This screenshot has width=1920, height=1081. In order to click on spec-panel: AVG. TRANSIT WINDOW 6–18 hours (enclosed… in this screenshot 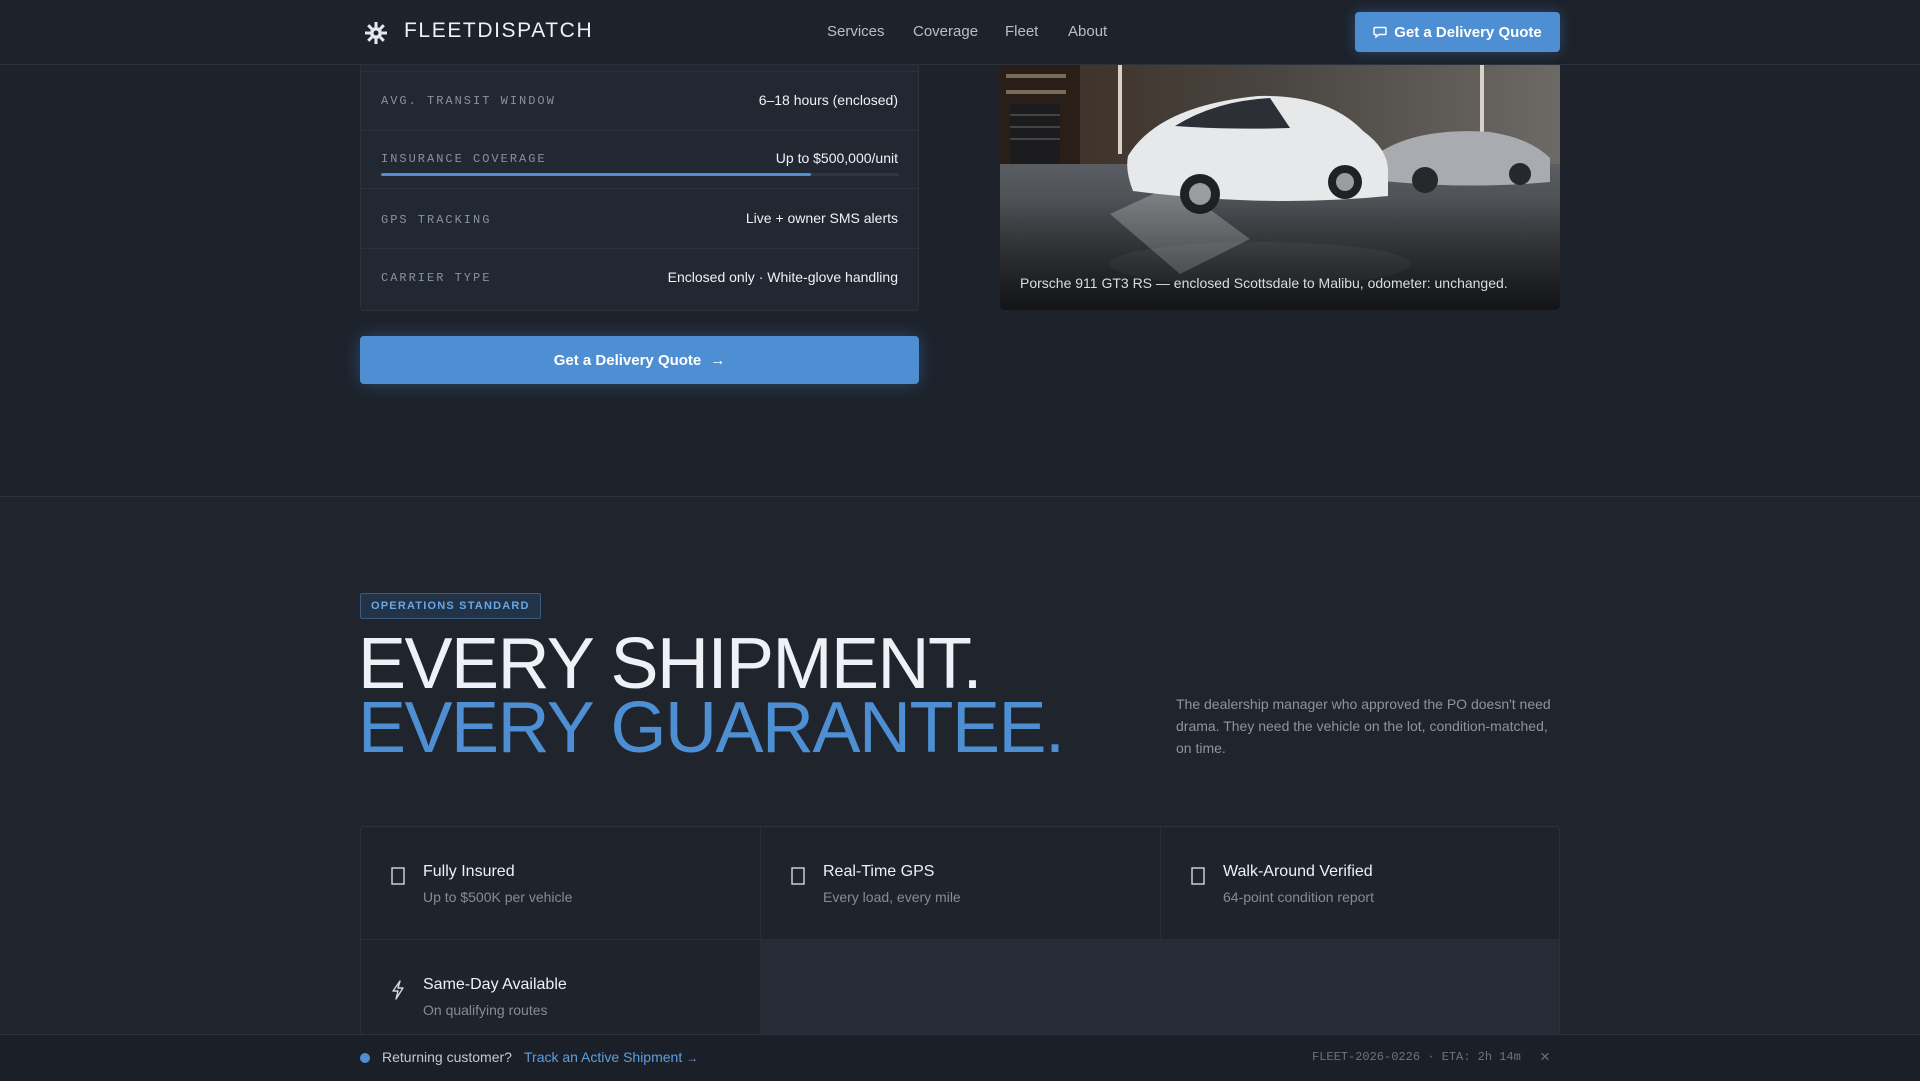, I will do `click(639, 187)`.